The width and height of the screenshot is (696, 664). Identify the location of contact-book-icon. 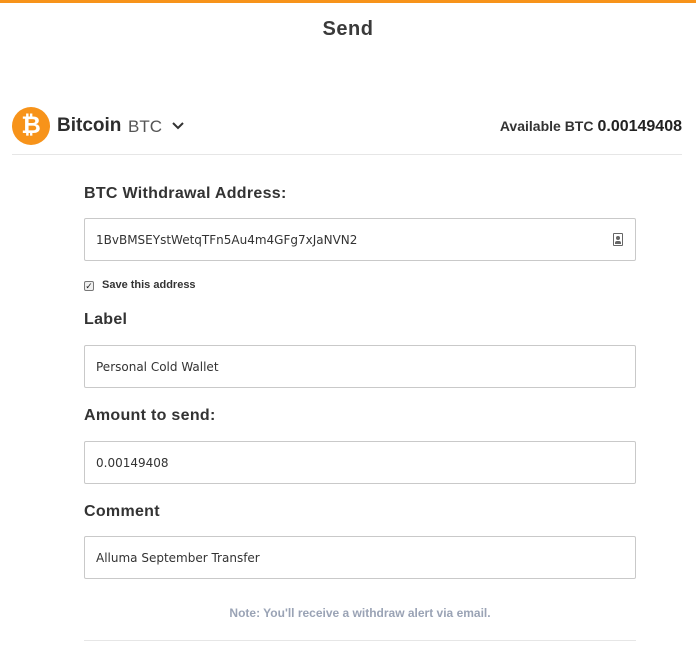
(618, 239).